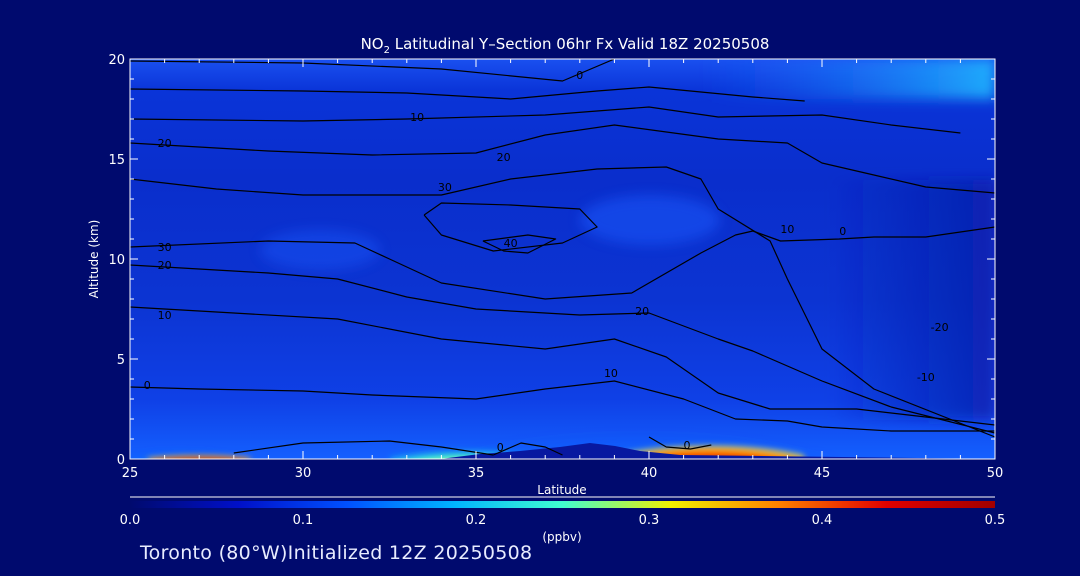 This screenshot has height=576, width=1080. I want to click on colorbar-tick-label: 0.1, so click(303, 520).